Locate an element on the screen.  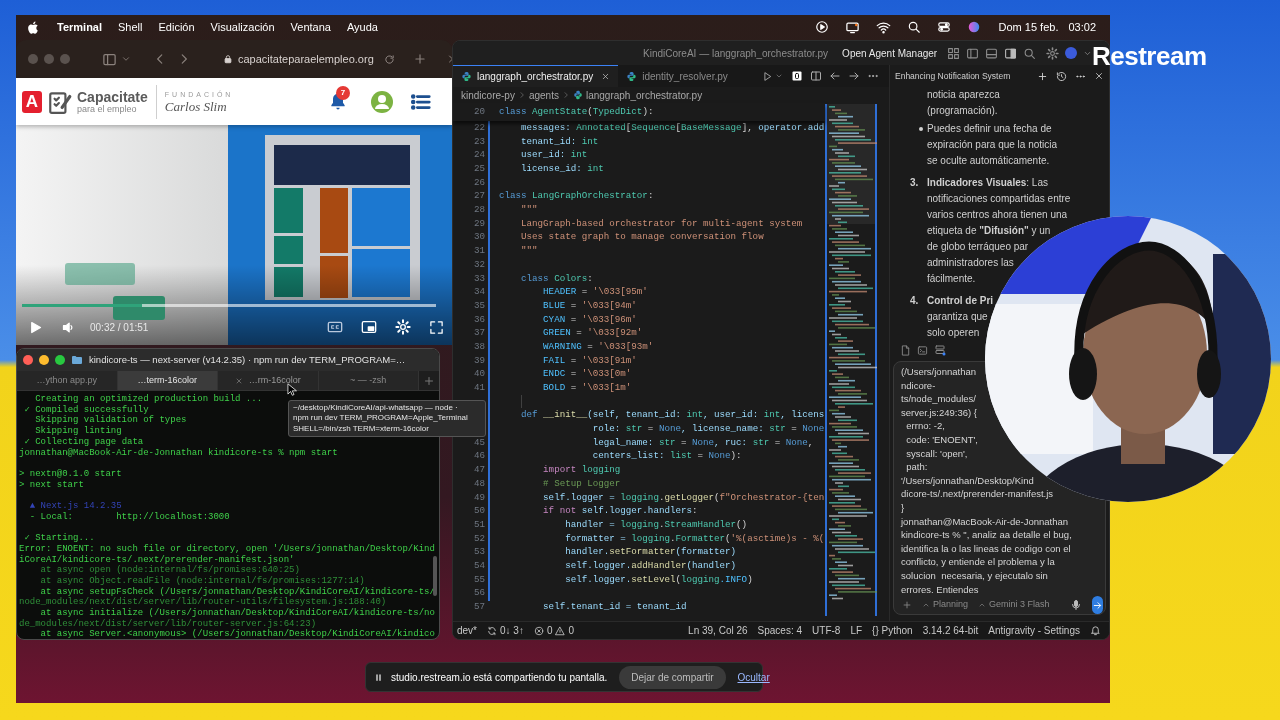
line-number: 29 is located at coordinates (478, 223).